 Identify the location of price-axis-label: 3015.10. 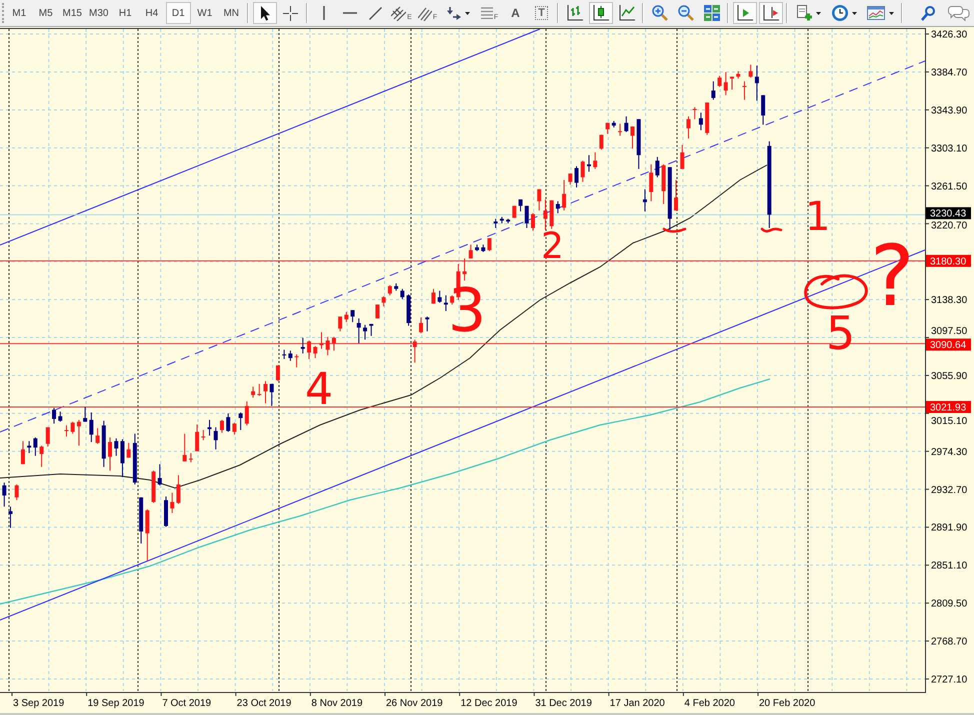
(949, 421).